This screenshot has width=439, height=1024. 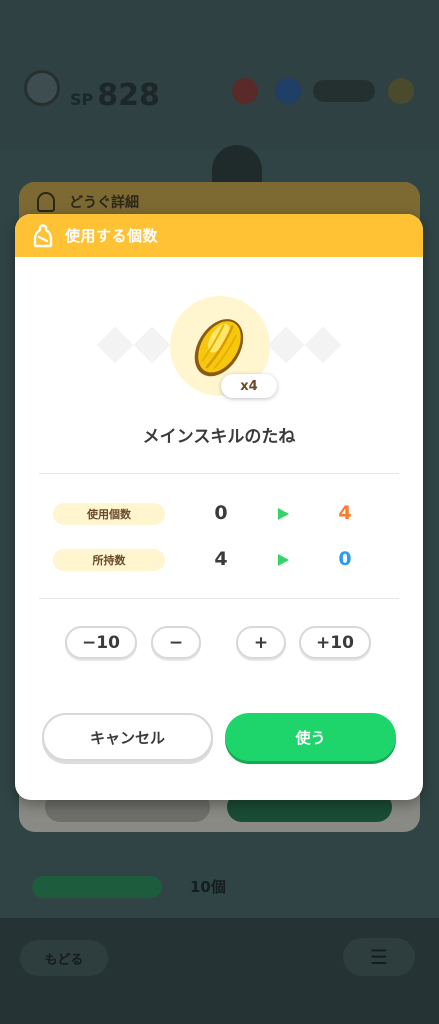 I want to click on minus-10-button: −10, so click(x=101, y=642).